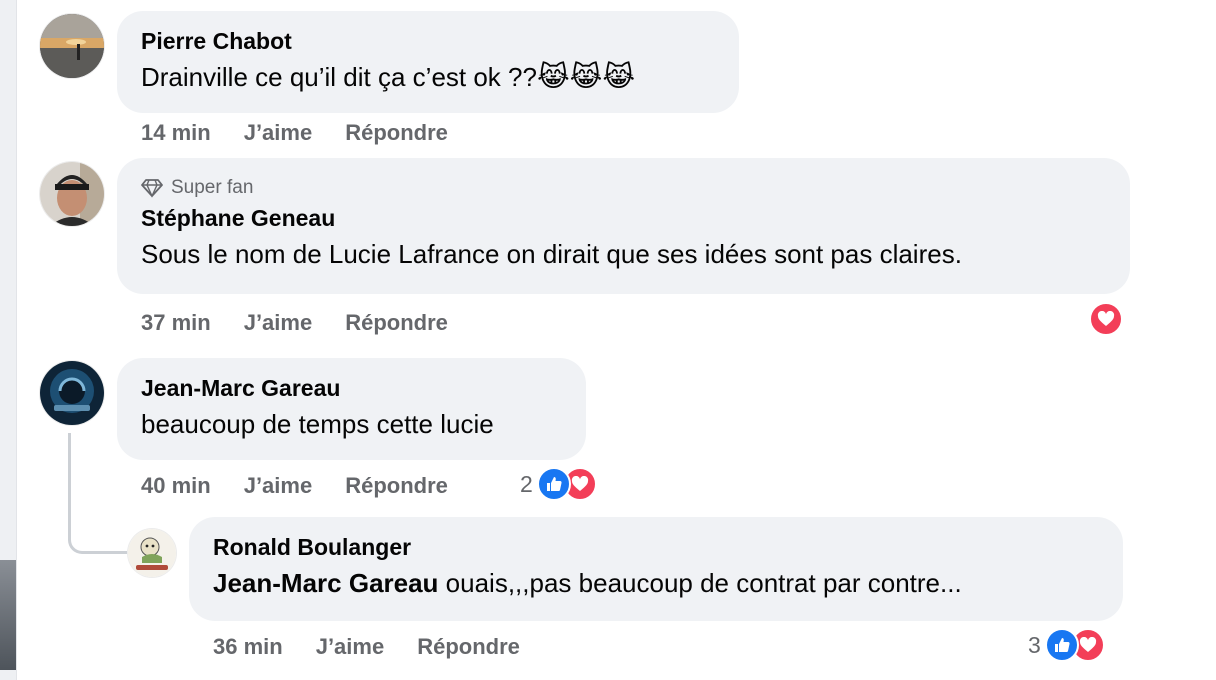 The image size is (1216, 680). I want to click on left-panel-thumbnail, so click(8, 615).